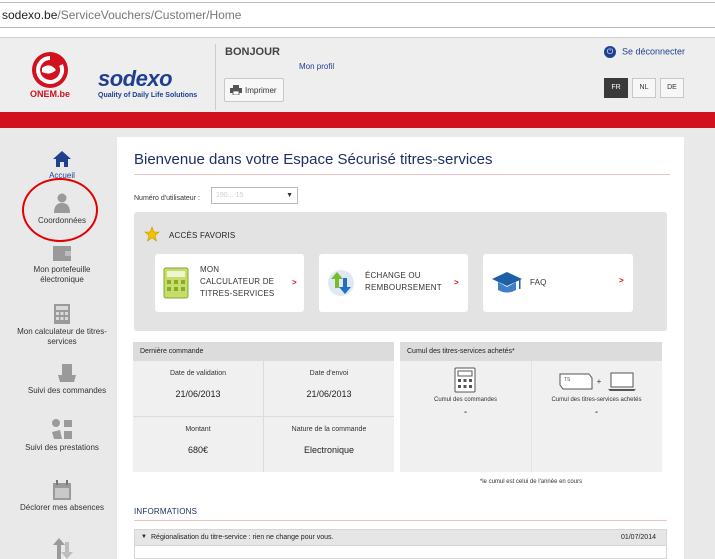 The height and width of the screenshot is (559, 715). What do you see at coordinates (62, 274) in the screenshot?
I see `sidebar-item-label: Mon portefeuille électronique` at bounding box center [62, 274].